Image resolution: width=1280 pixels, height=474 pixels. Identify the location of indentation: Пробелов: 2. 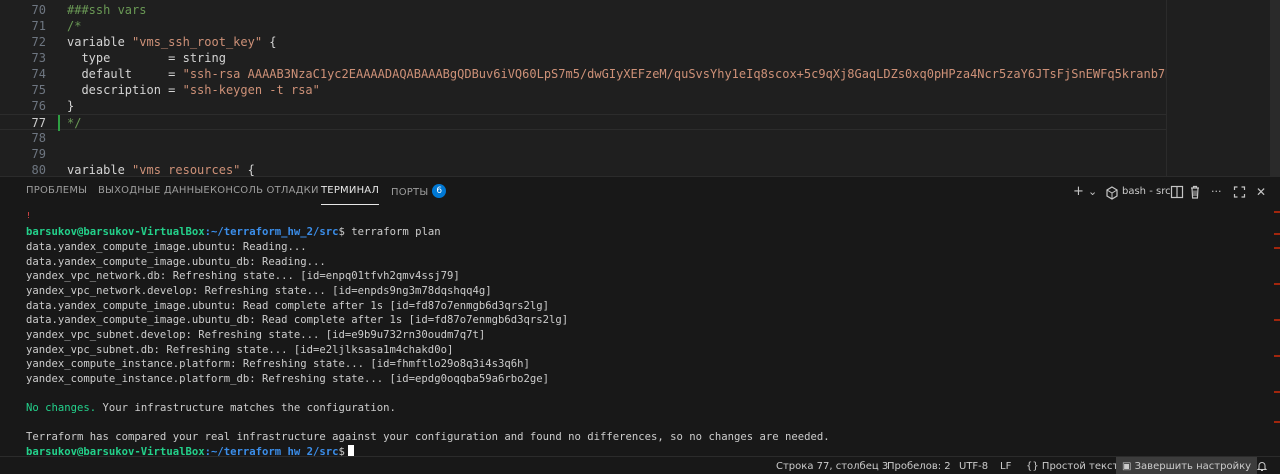
(919, 466).